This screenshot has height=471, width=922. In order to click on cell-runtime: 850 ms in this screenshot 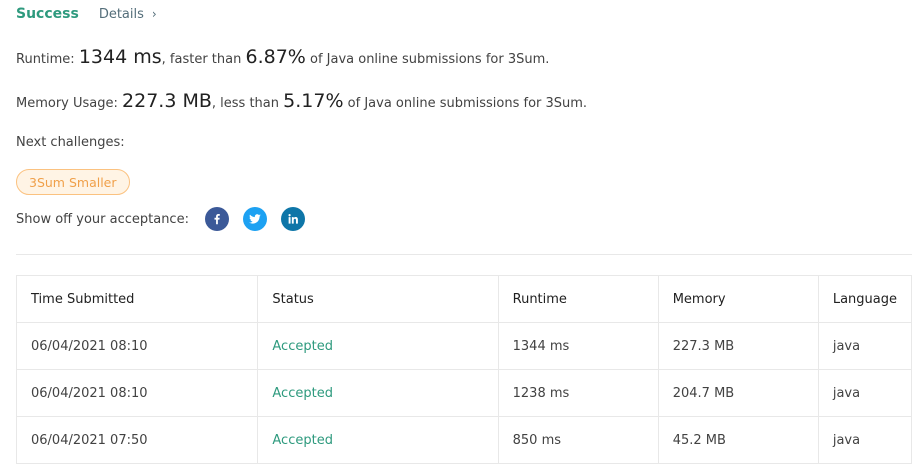, I will do `click(578, 440)`.